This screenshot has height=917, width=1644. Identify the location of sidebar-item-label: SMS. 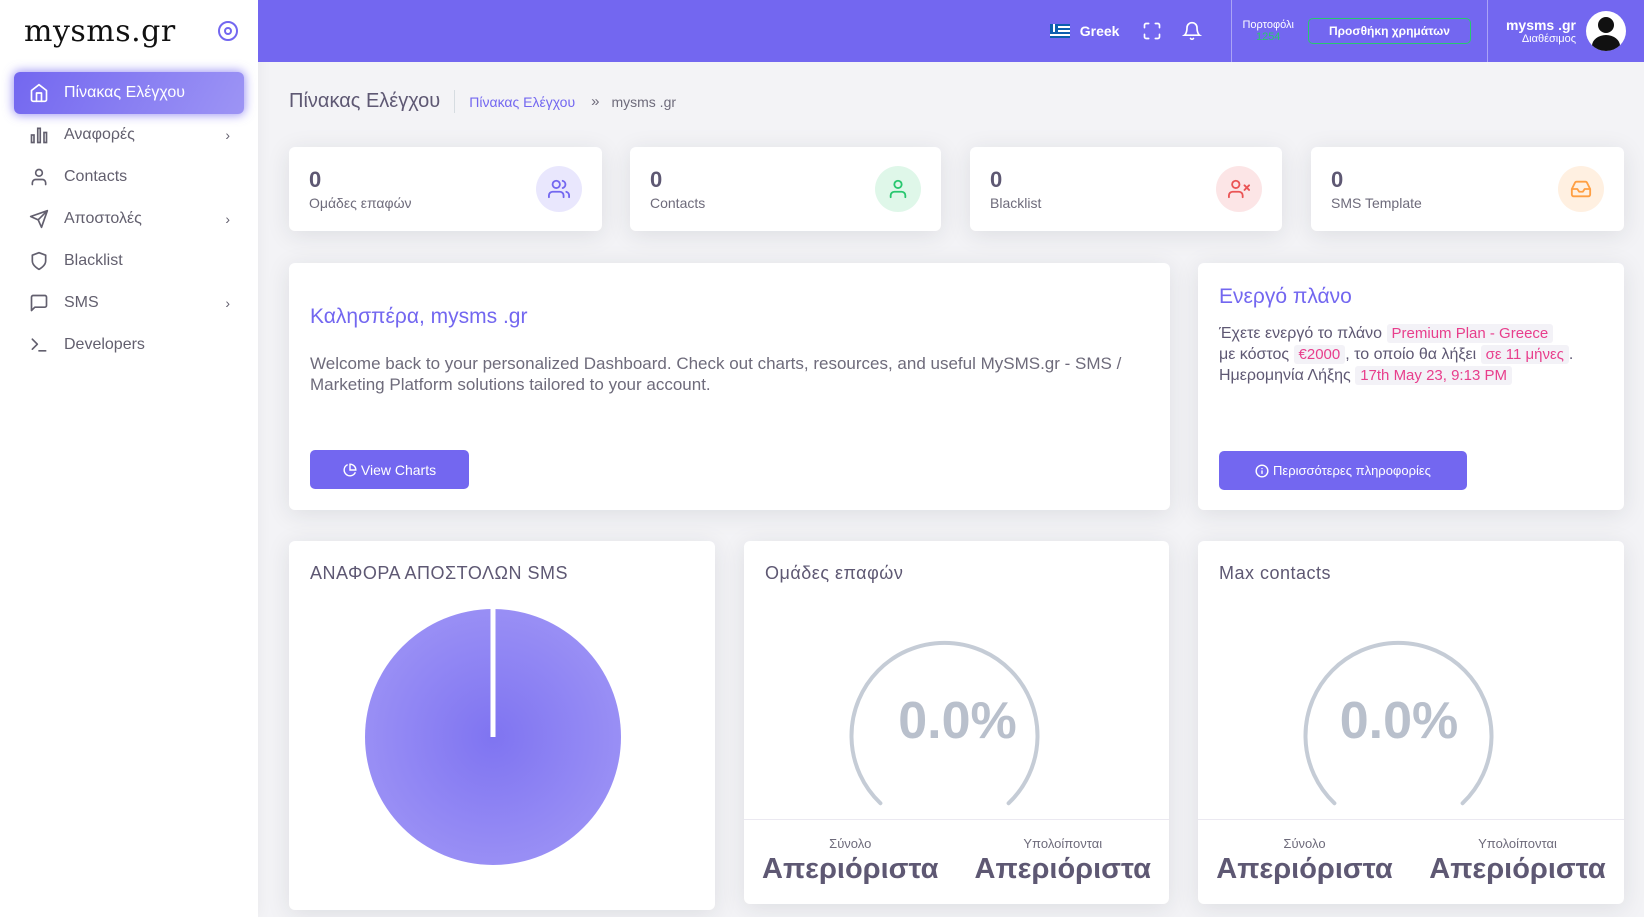
(81, 302).